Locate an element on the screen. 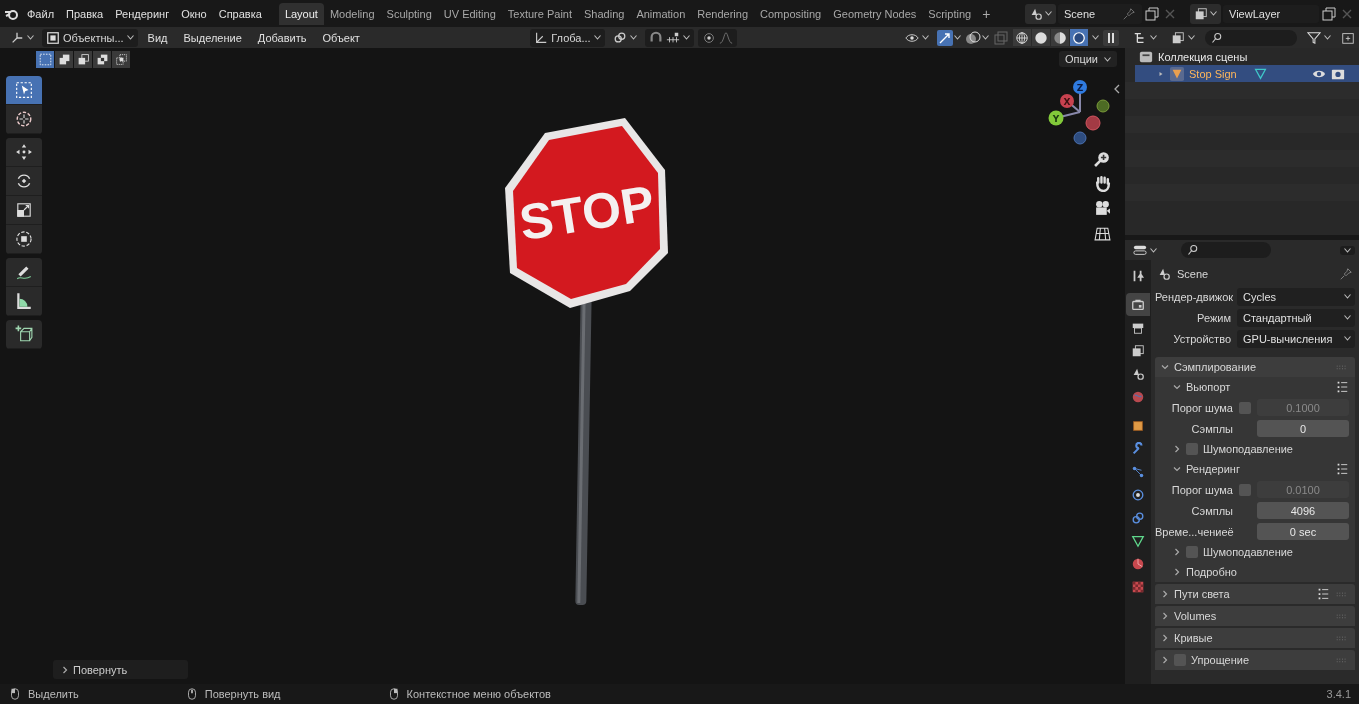 The height and width of the screenshot is (704, 1359). last-operator-panel: Повернуть is located at coordinates (120, 669).